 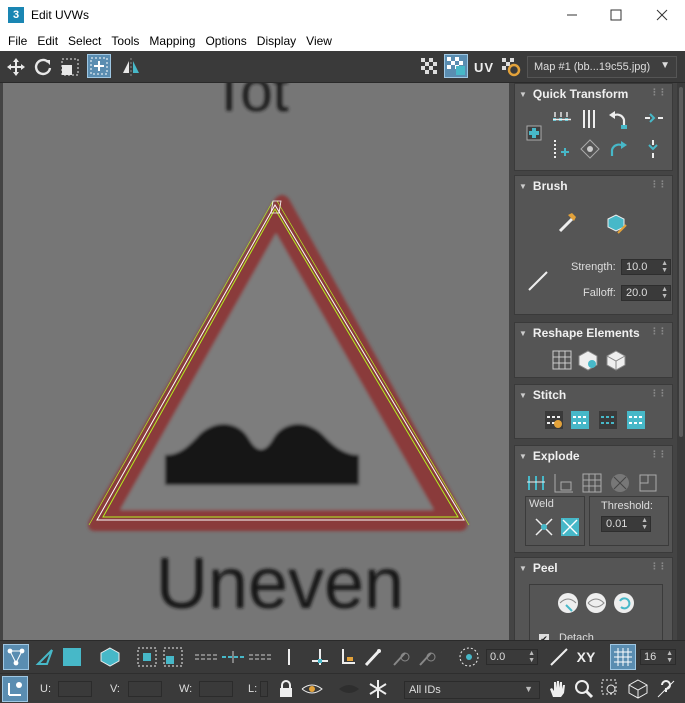 I want to click on stitch-custom-button, so click(x=554, y=420).